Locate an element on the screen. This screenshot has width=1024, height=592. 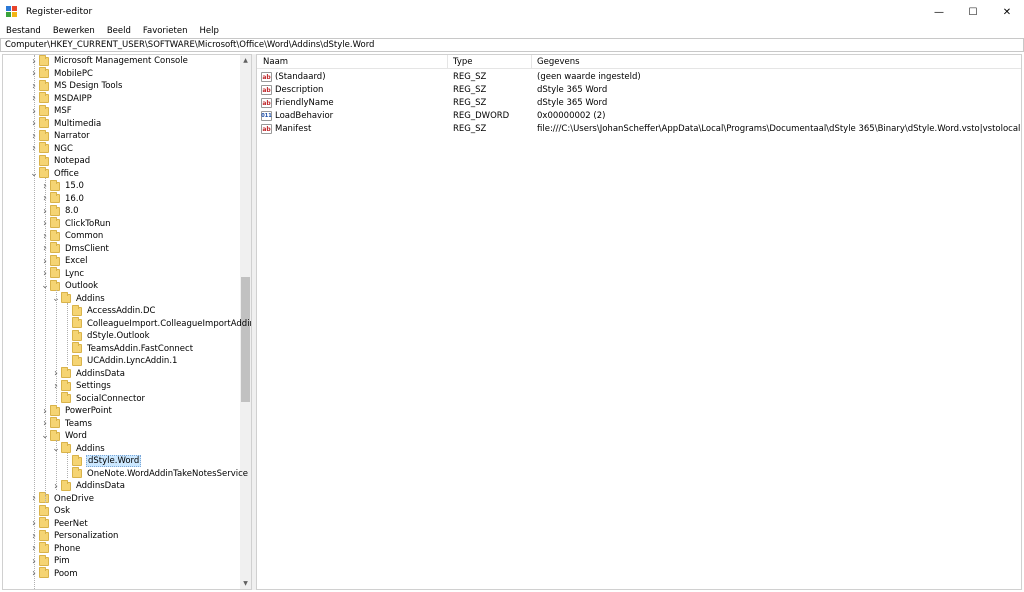
tree-node: › Personalization is located at coordinates (74, 536).